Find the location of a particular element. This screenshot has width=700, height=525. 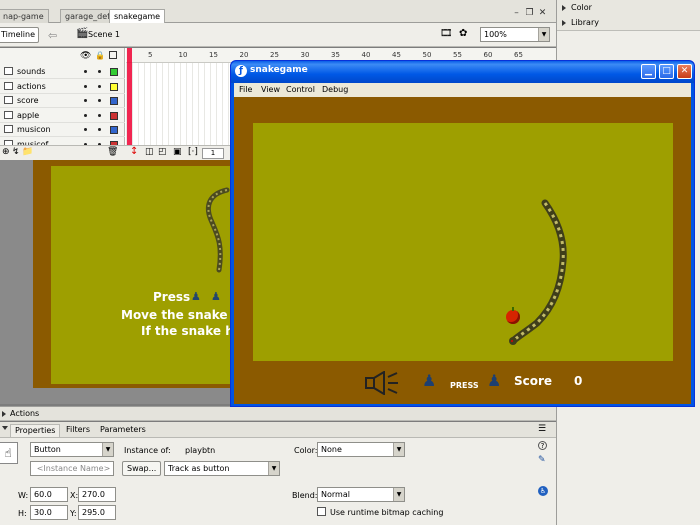

tab-properties: Properties is located at coordinates (35, 430).